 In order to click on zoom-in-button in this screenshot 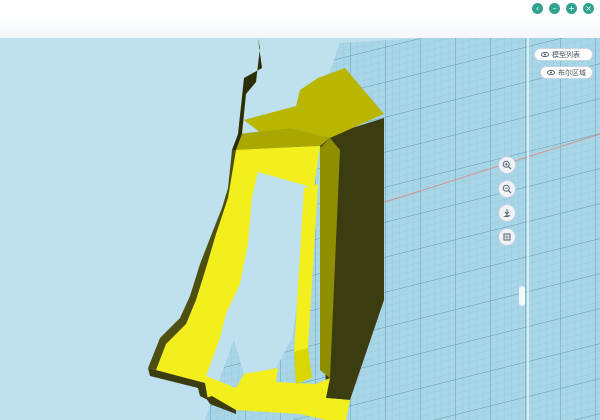, I will do `click(507, 165)`.